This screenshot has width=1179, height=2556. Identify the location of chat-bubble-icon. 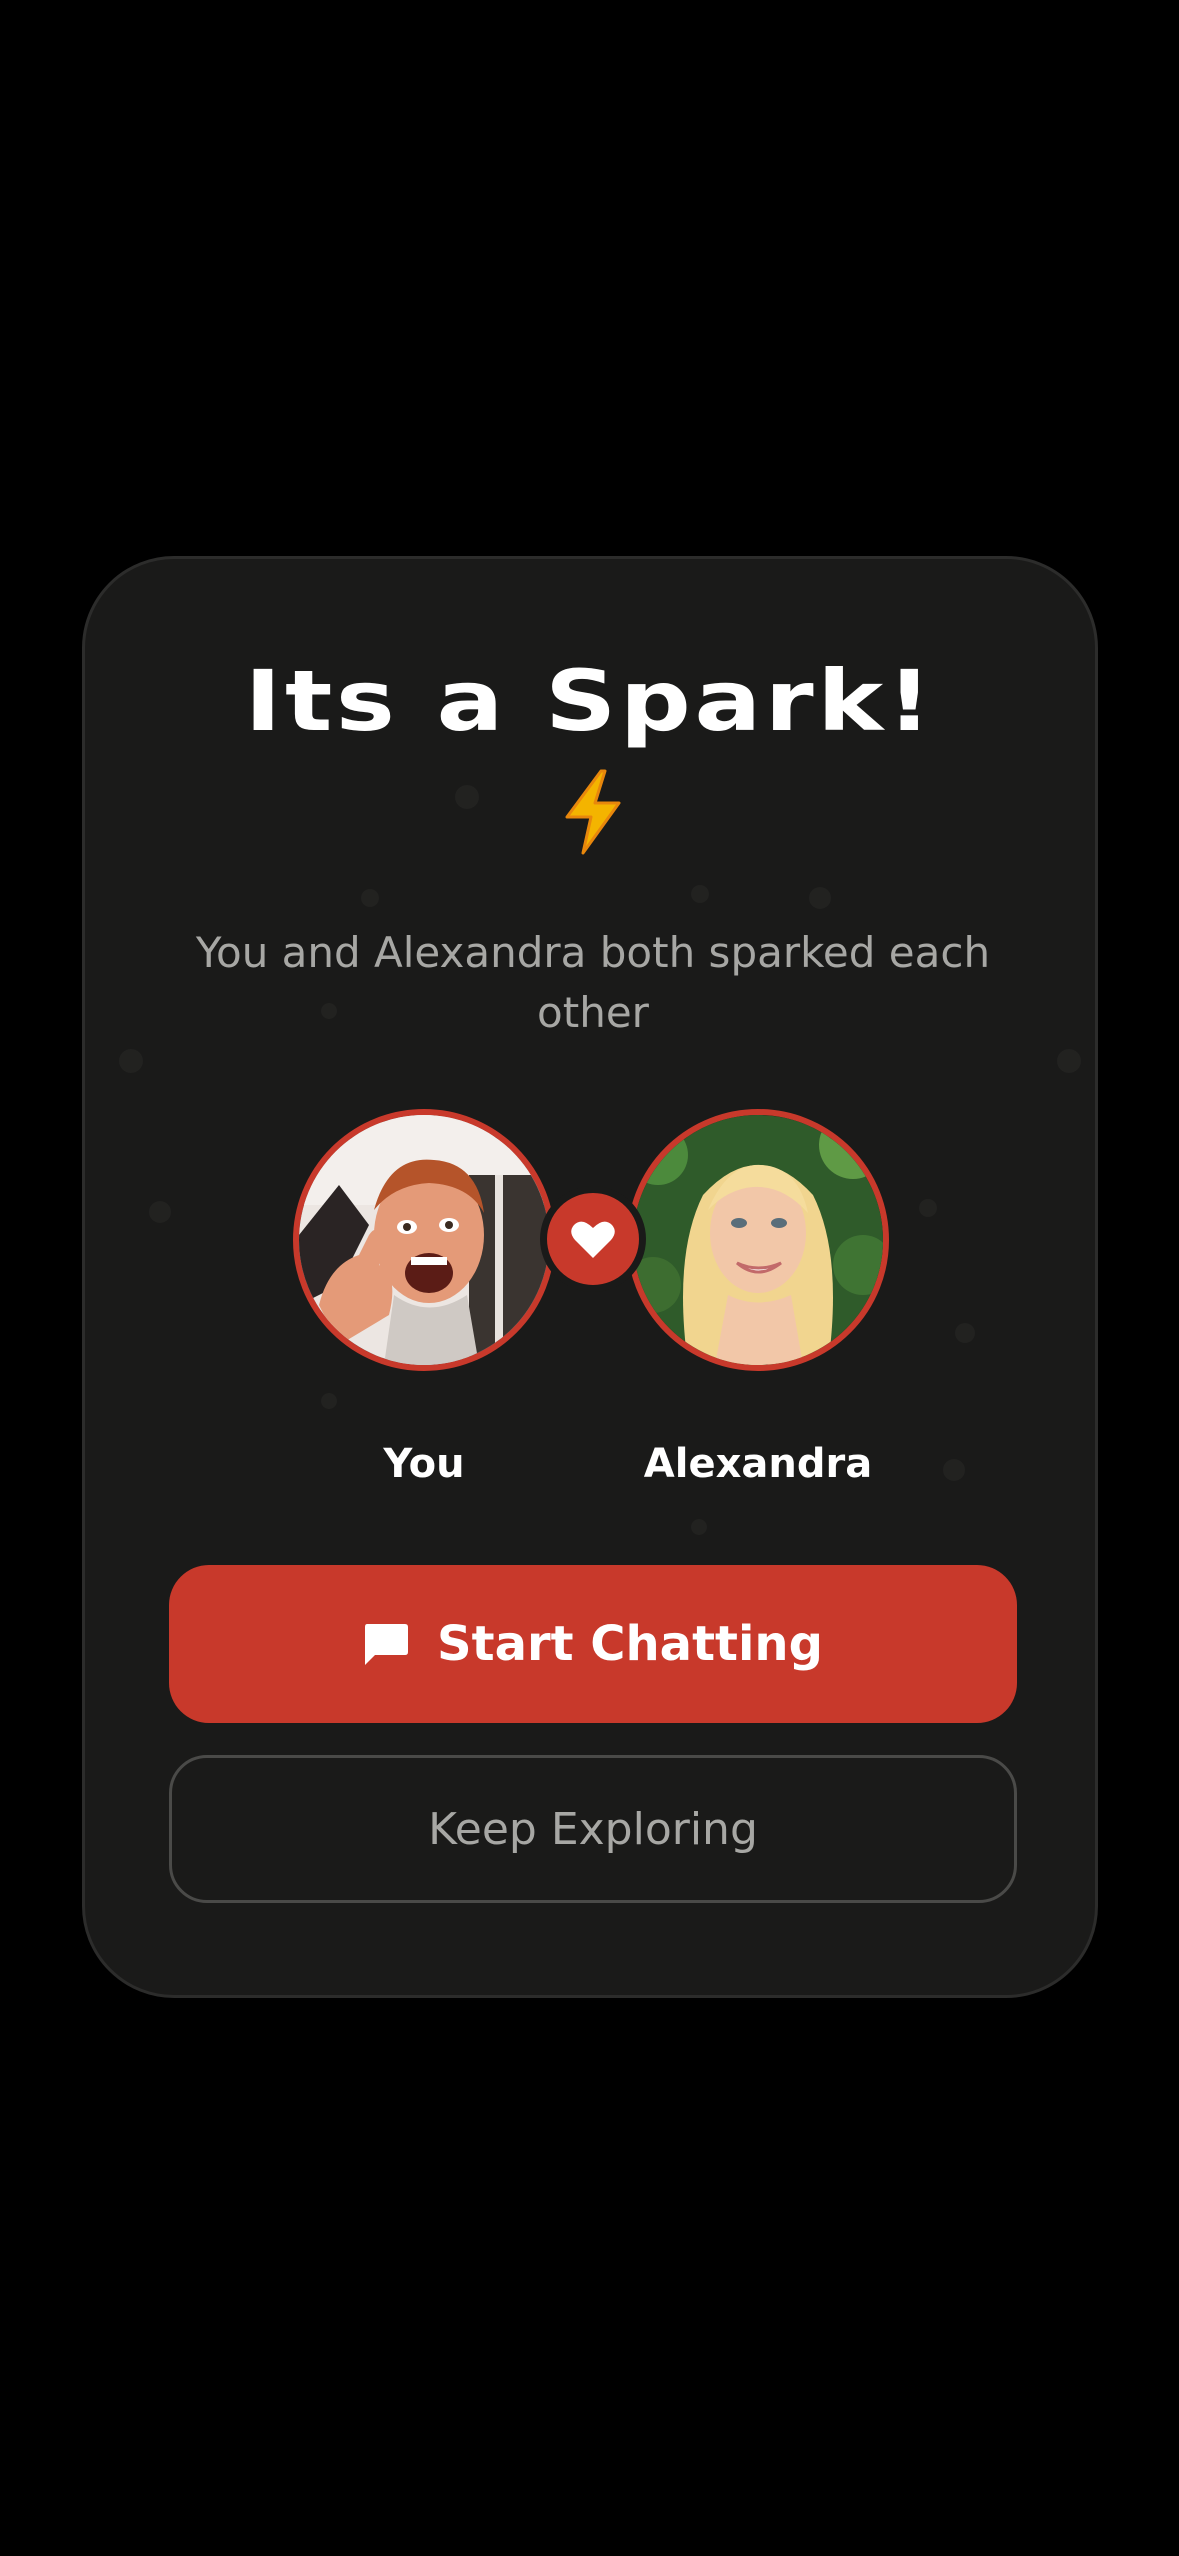
(387, 1644).